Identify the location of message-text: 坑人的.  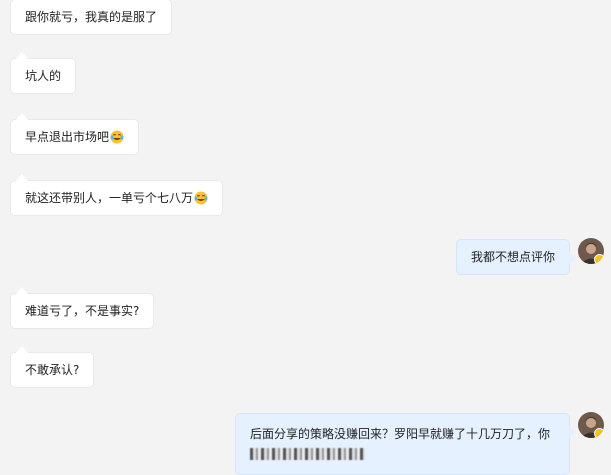
(43, 76).